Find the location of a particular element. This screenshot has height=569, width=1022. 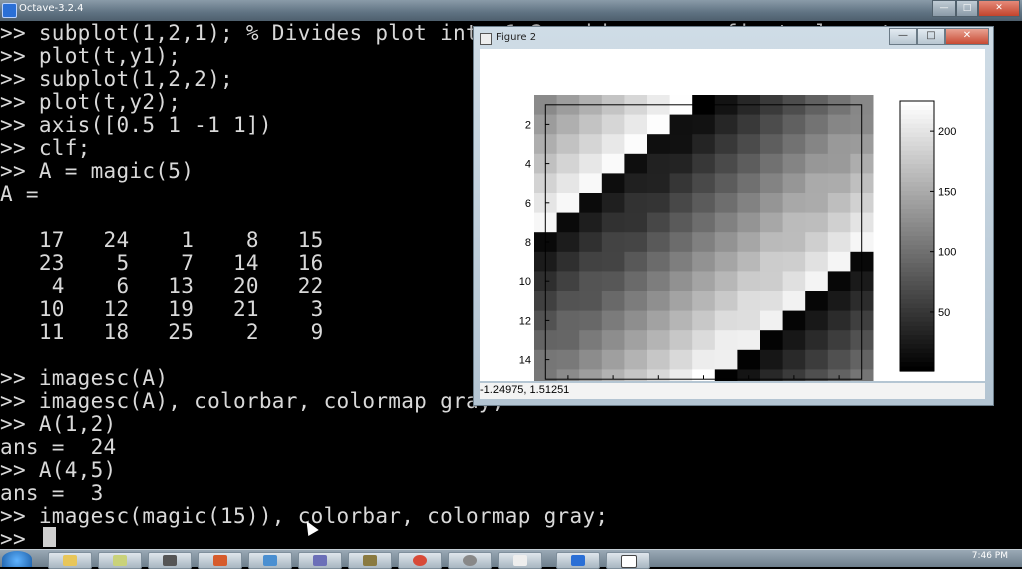

network-icon is located at coordinates (270, 560).